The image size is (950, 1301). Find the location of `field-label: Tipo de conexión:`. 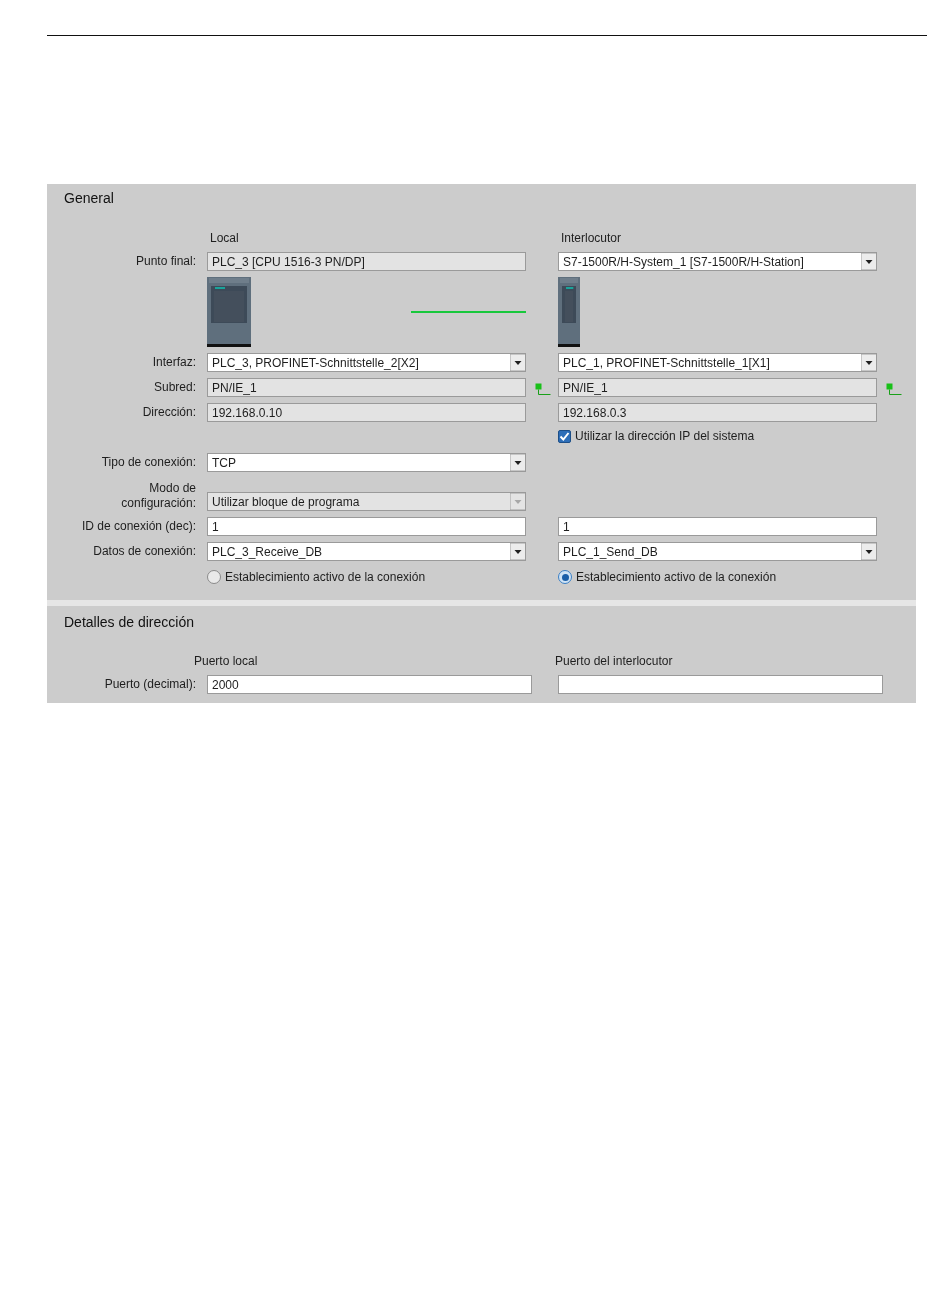

field-label: Tipo de conexión: is located at coordinates (148, 462).